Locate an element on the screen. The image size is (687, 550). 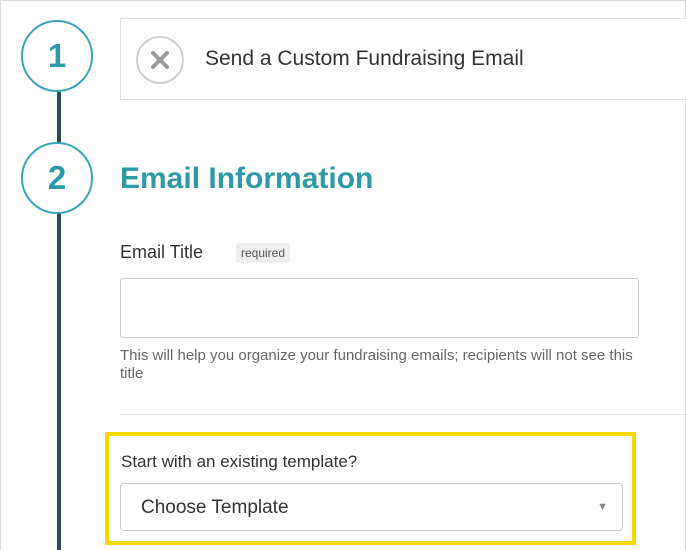
collapsed-step-title: Send a Custom Fundraising Email is located at coordinates (364, 58).